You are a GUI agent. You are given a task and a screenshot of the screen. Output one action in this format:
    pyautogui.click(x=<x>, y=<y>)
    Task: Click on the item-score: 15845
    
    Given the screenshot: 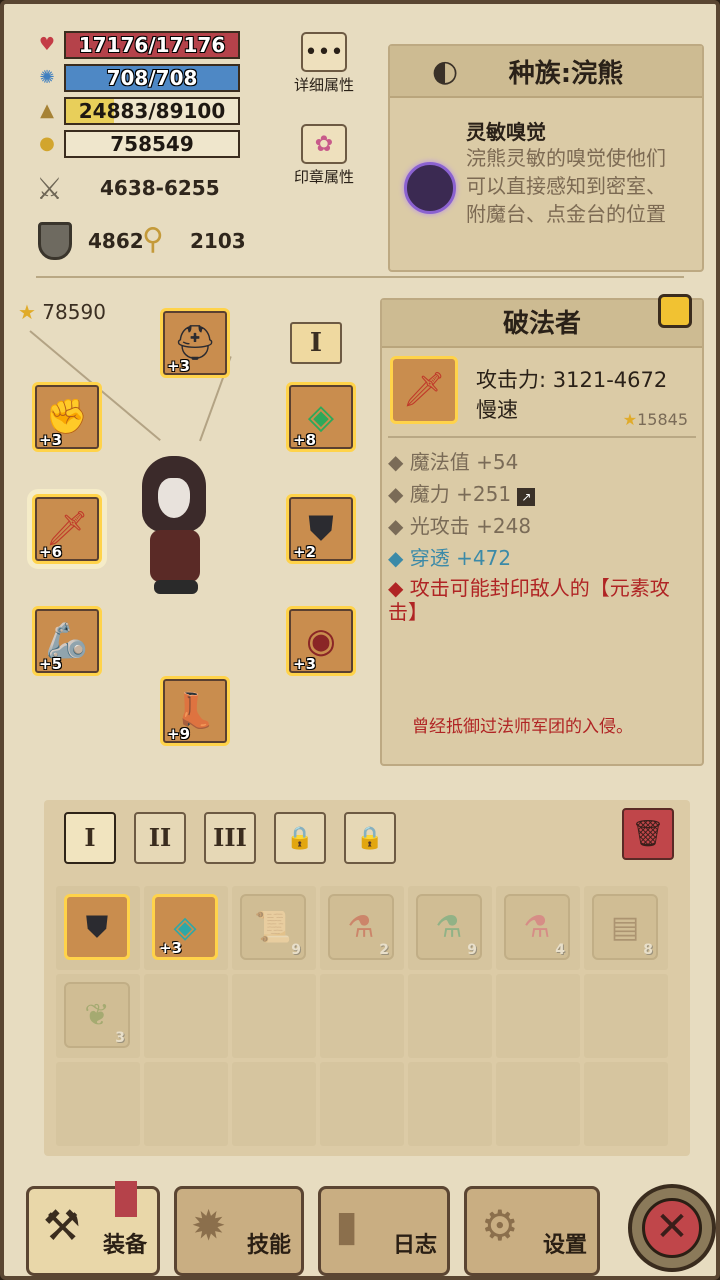 What is the action you would take?
    pyautogui.click(x=662, y=419)
    